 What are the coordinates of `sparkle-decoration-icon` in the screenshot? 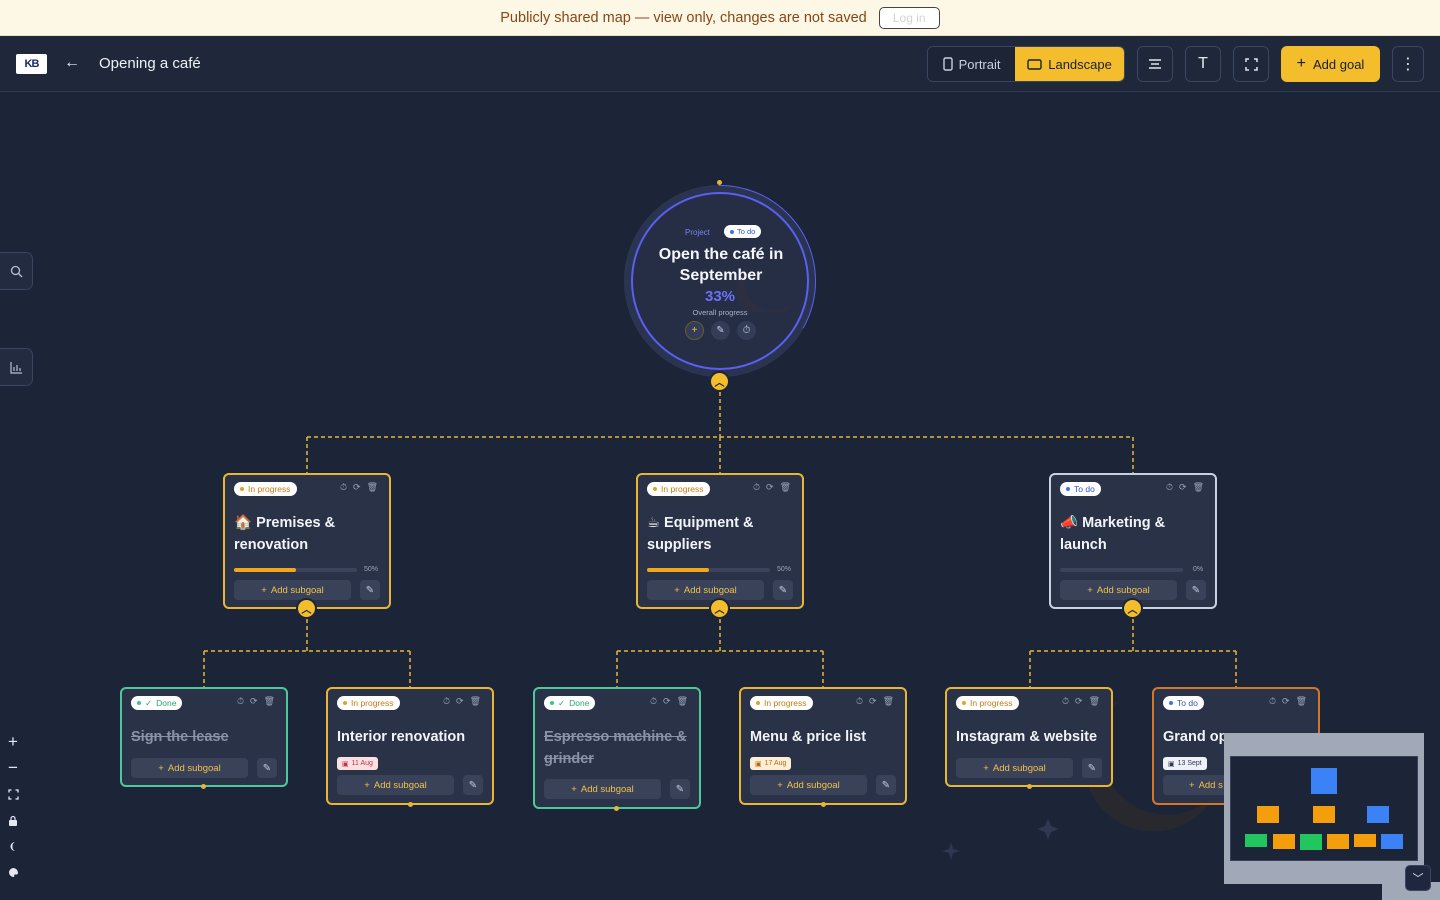 It's located at (1048, 829).